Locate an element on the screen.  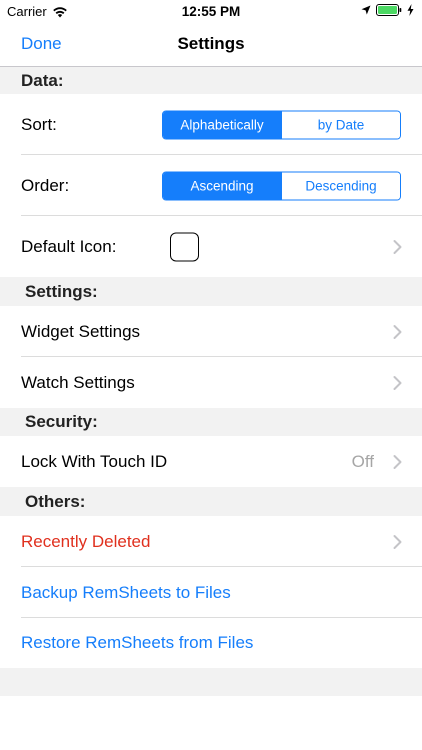
restore-row: Restore RemSheets from Files is located at coordinates (211, 643).